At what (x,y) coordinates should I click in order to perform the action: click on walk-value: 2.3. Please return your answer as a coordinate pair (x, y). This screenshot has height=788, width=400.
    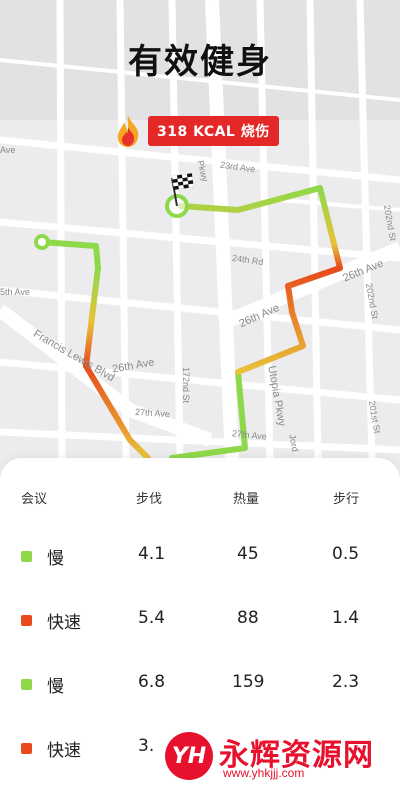
    Looking at the image, I should click on (346, 682).